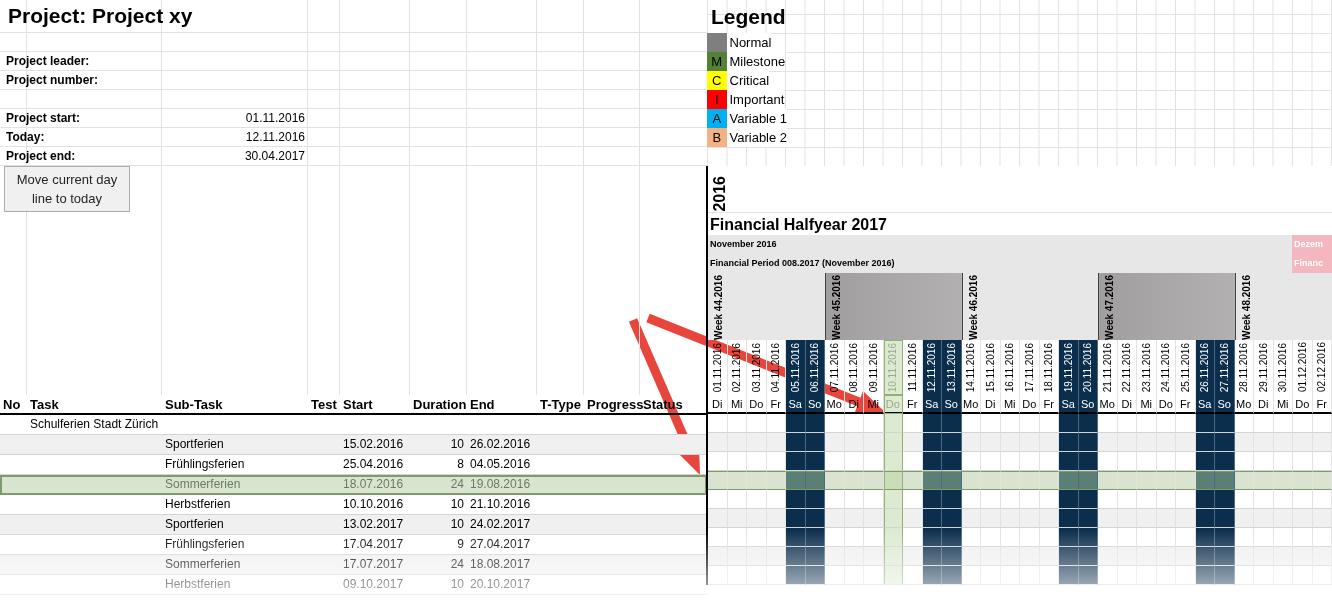 Image resolution: width=1332 pixels, height=601 pixels. I want to click on date-label: 28.11.2016, so click(1244, 367).